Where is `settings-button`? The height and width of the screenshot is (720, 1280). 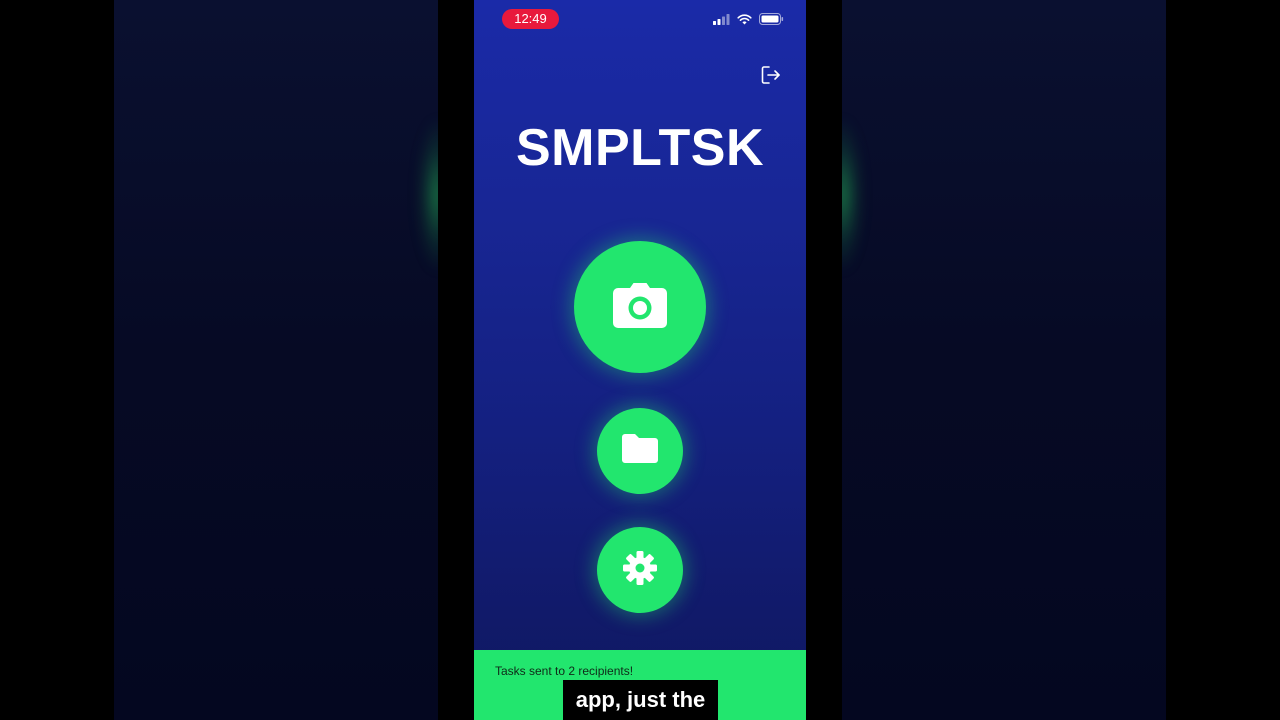
settings-button is located at coordinates (640, 570).